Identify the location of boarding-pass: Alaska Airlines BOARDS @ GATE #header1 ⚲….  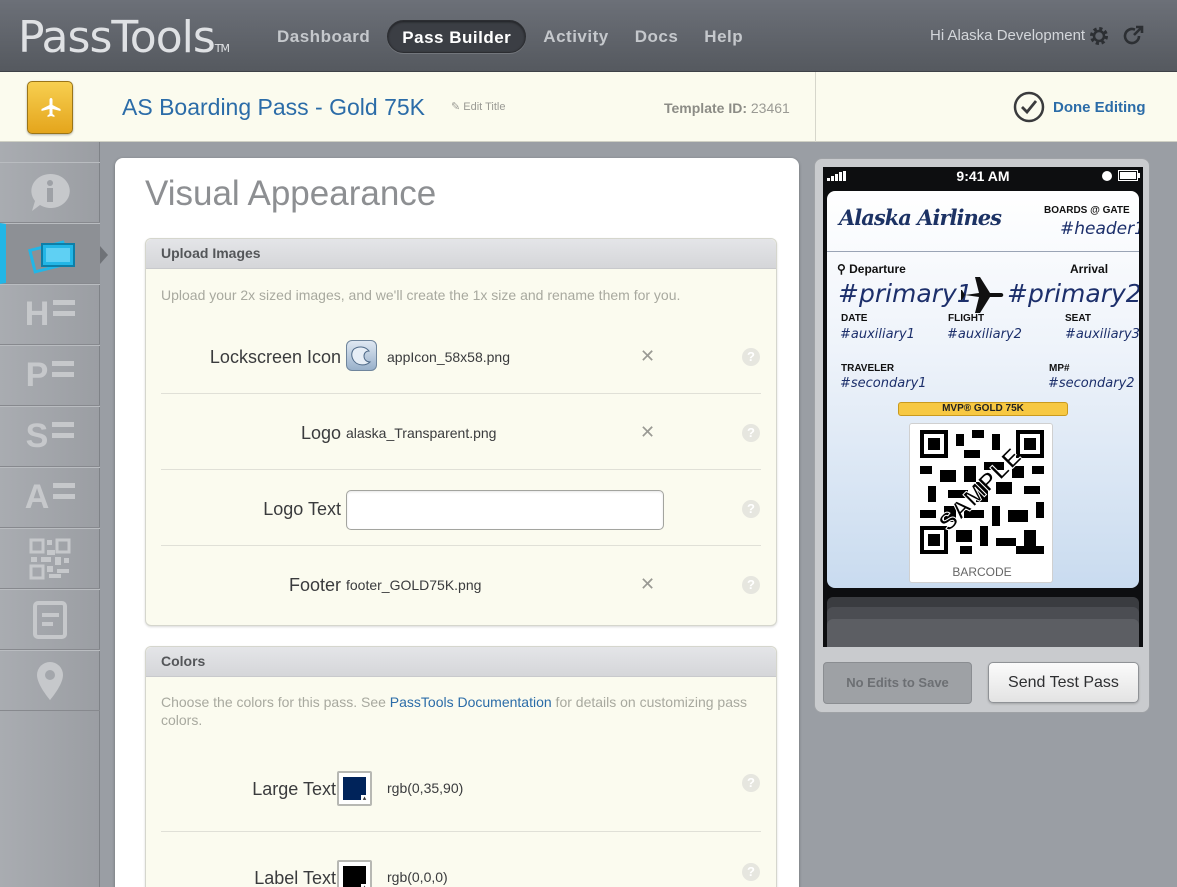
(983, 389).